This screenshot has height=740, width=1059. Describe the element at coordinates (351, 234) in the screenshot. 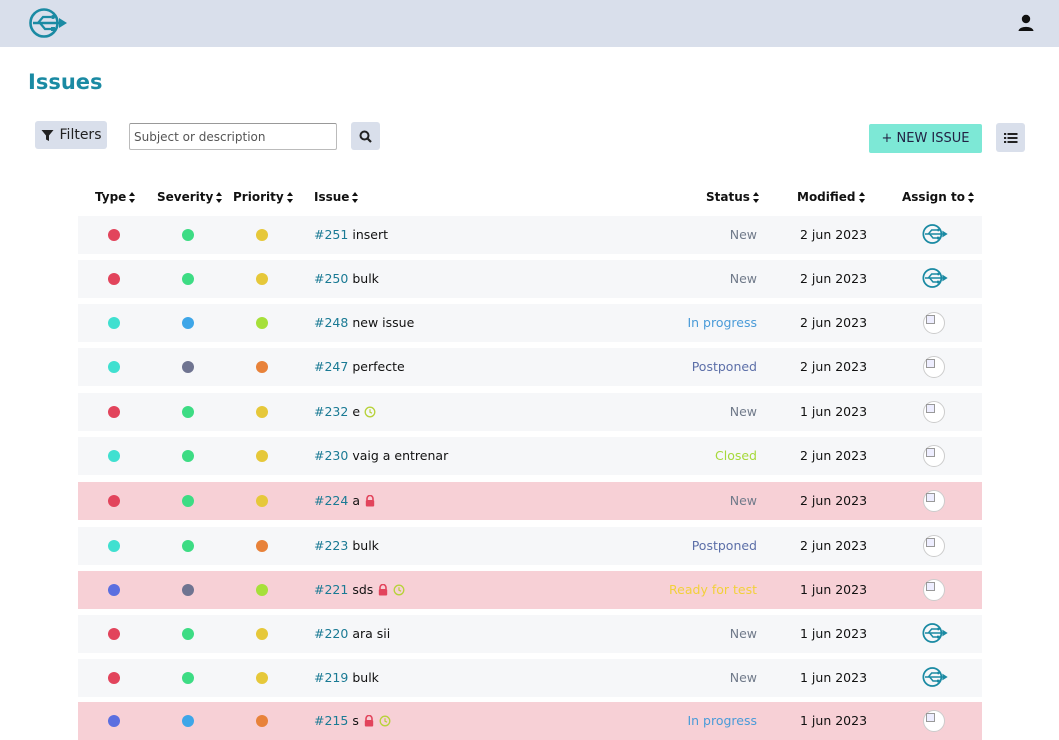

I see `issue-link: #251 insert` at that location.